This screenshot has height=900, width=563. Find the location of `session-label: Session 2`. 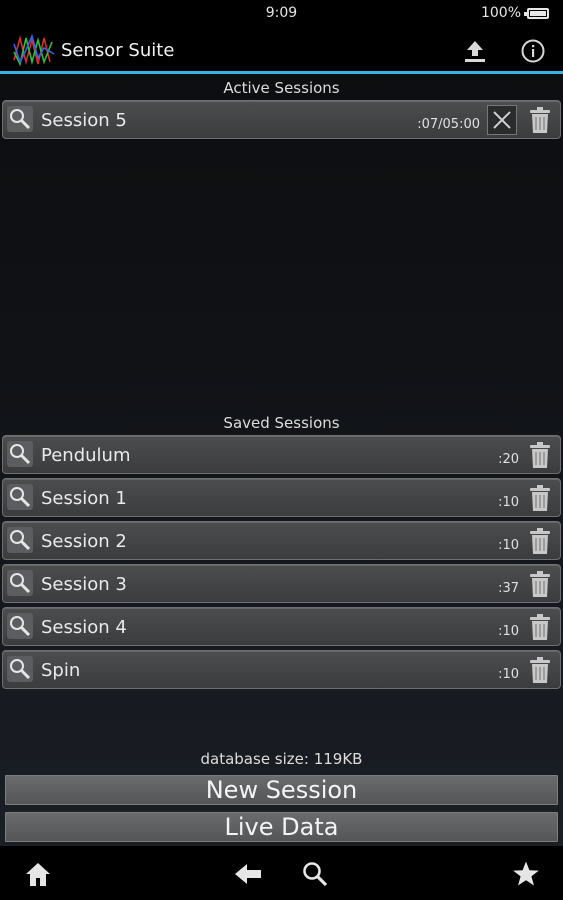

session-label: Session 2 is located at coordinates (84, 541).